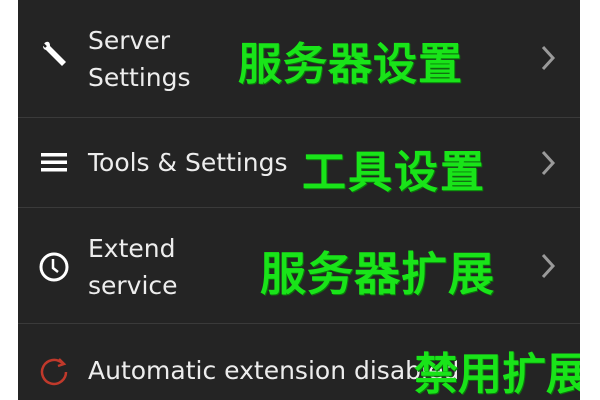 The image size is (600, 400). I want to click on menu-item-label: Automatic extension disabled, so click(274, 370).